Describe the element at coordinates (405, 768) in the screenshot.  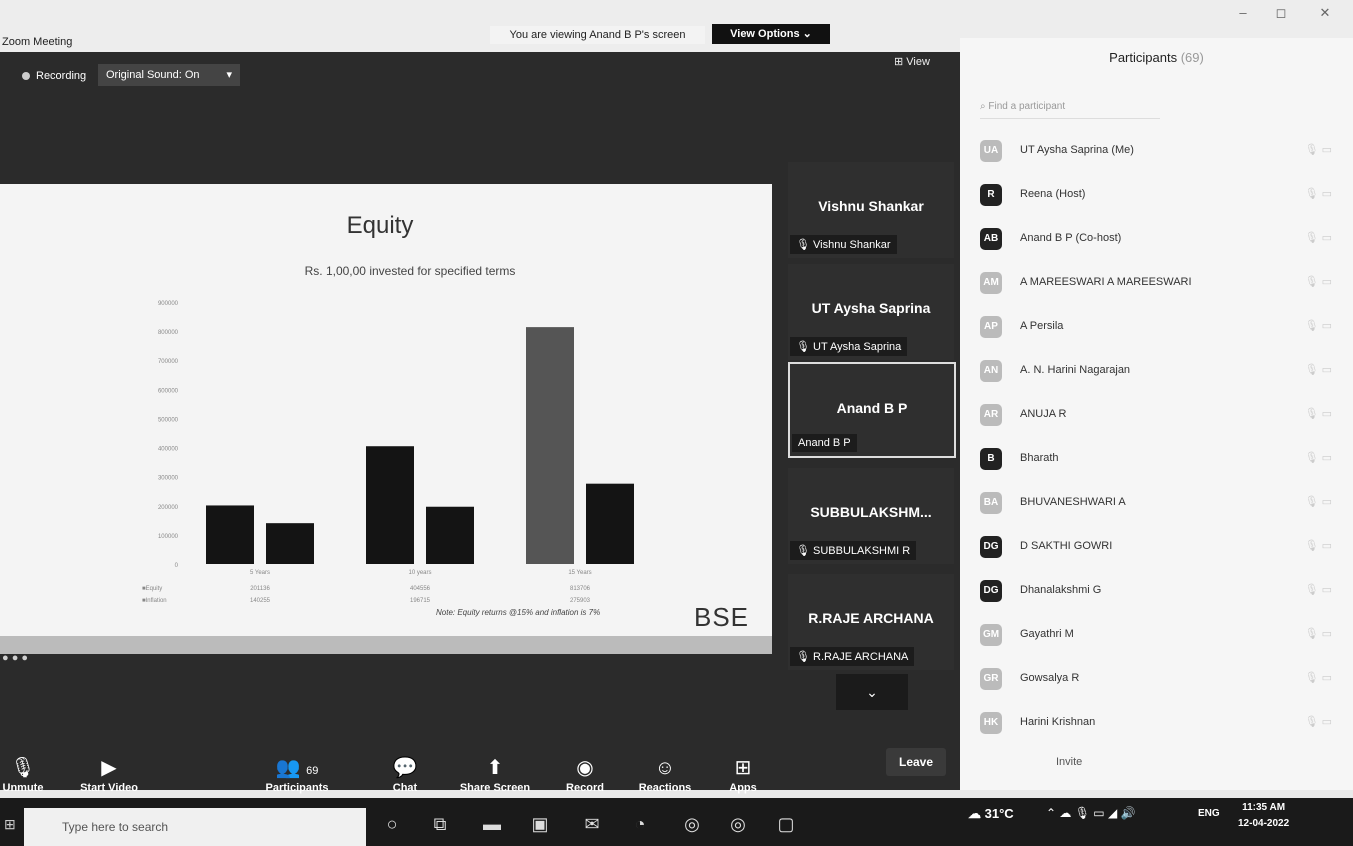
I see `chat-icon: 💬` at that location.